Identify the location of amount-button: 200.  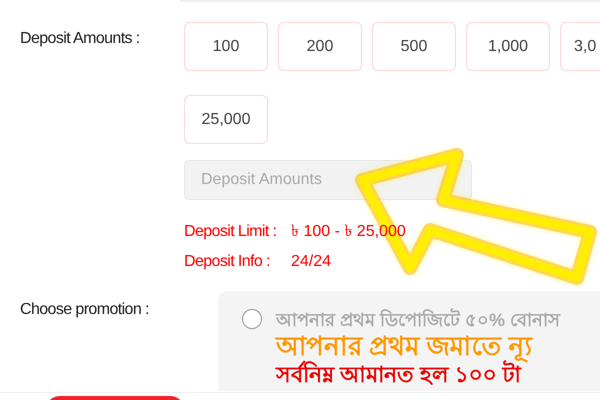
(320, 46).